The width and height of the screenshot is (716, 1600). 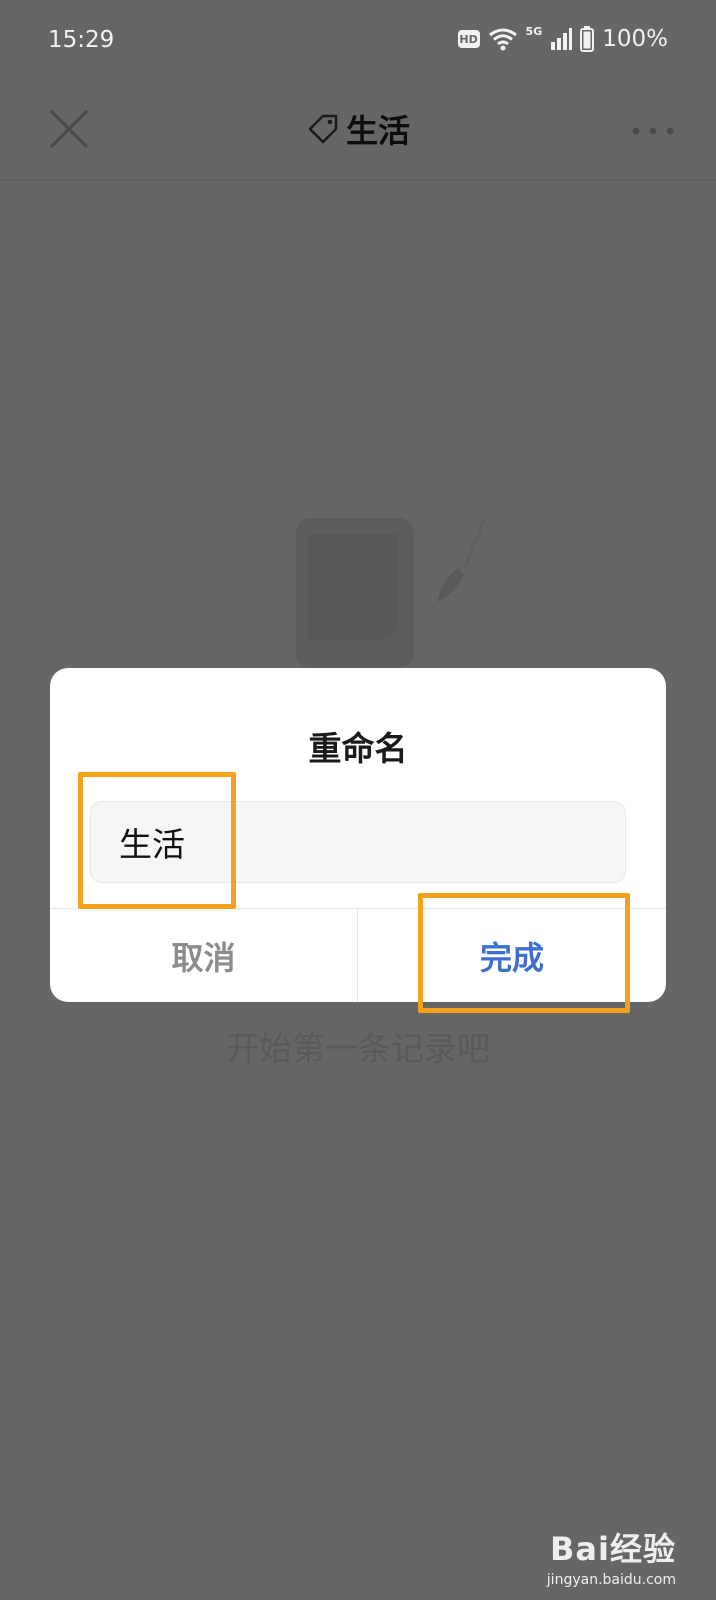 What do you see at coordinates (323, 129) in the screenshot?
I see `tag-icon` at bounding box center [323, 129].